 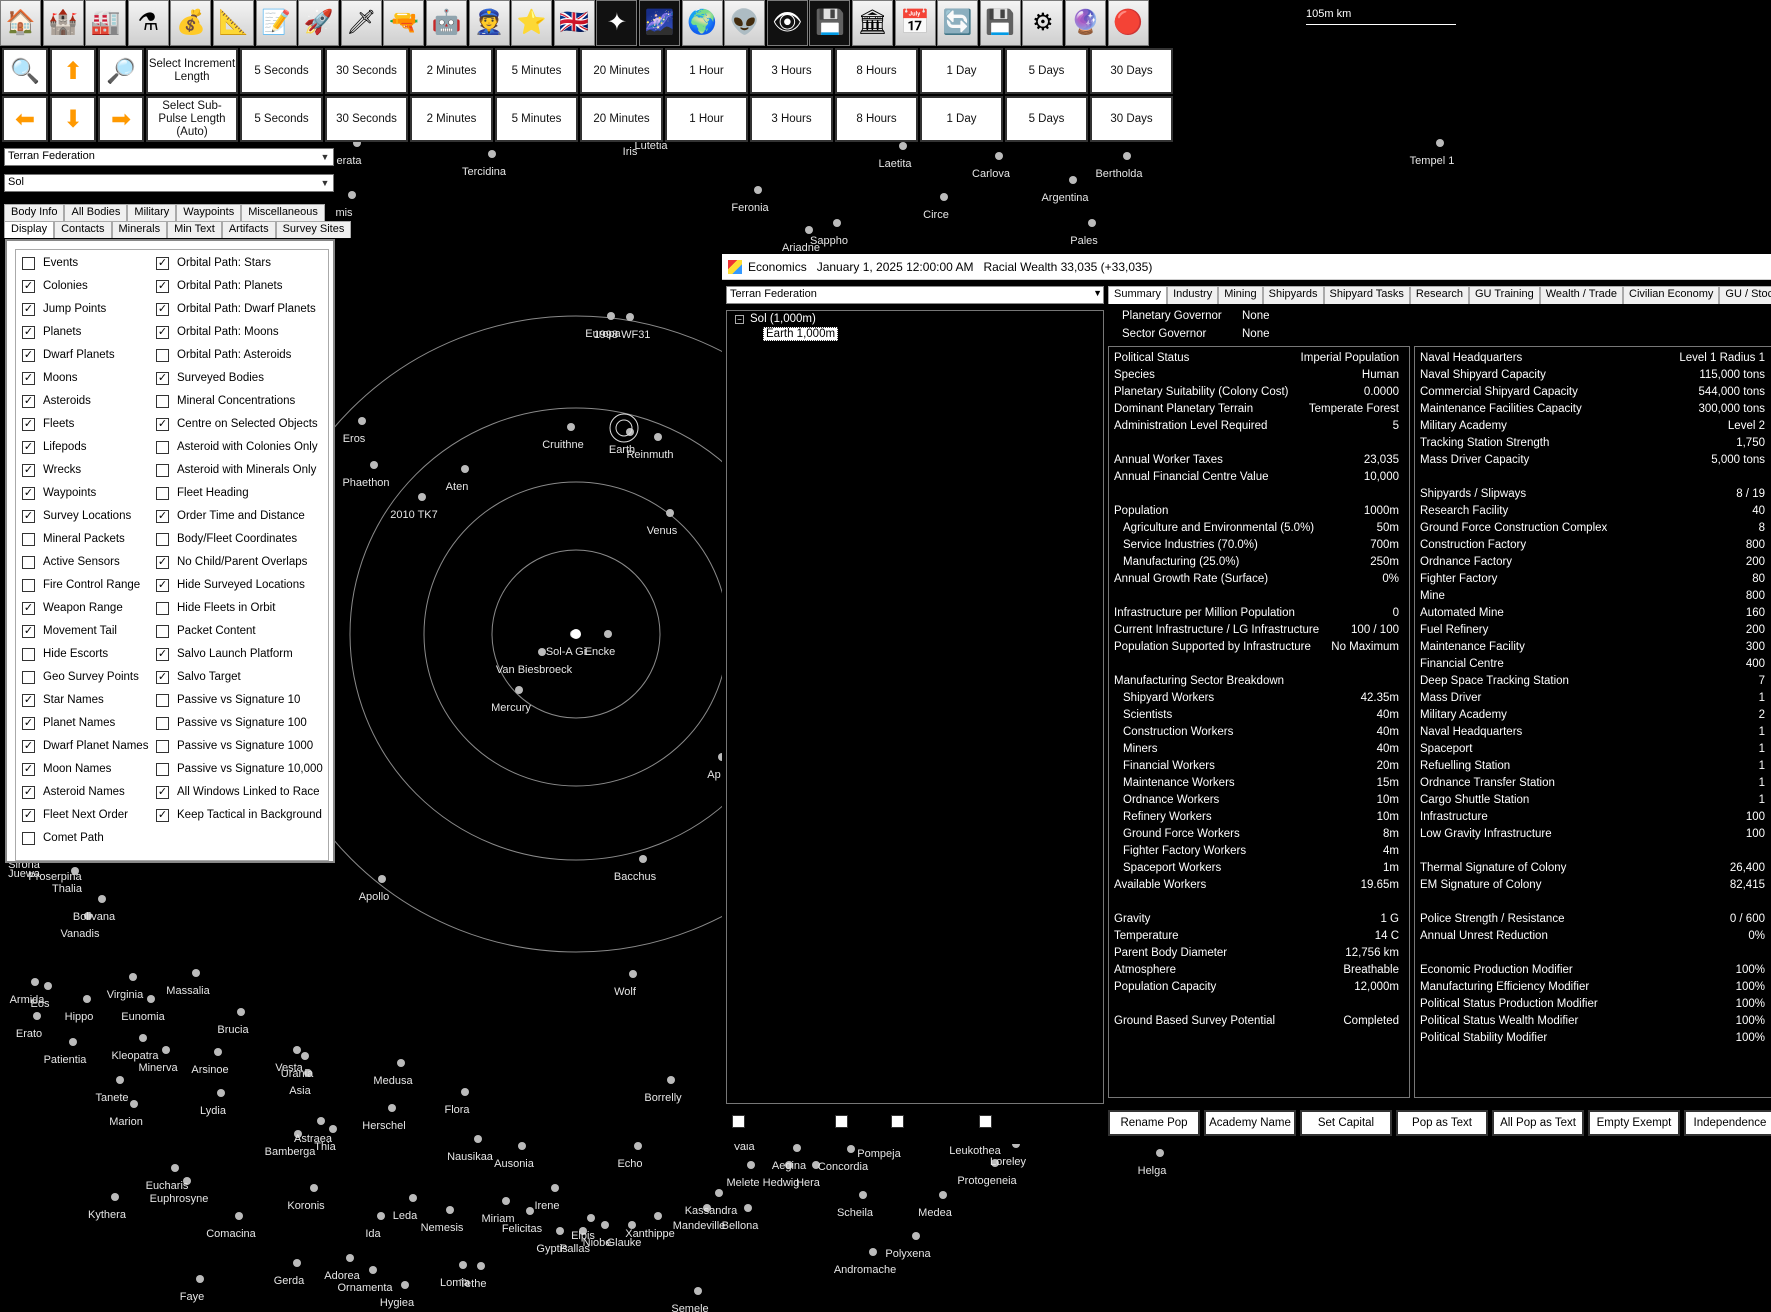 What do you see at coordinates (194, 229) in the screenshot?
I see `tab-option: Min Text` at bounding box center [194, 229].